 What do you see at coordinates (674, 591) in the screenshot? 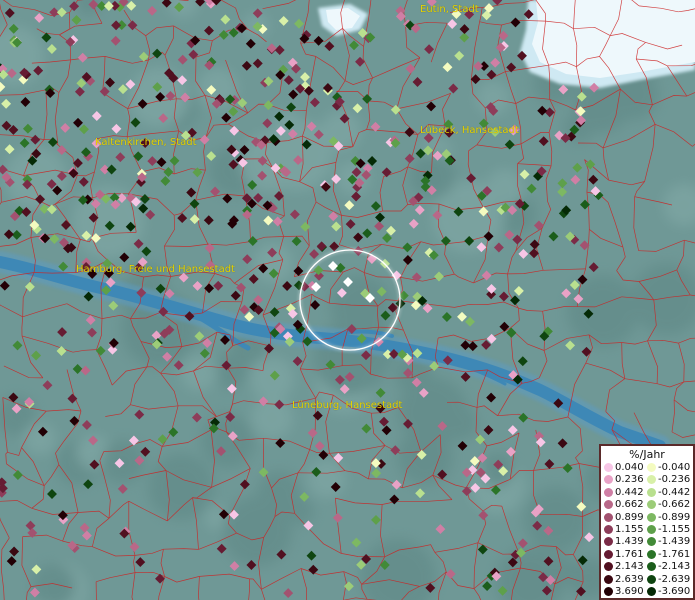
I see `legend-label-negative: -3.690` at bounding box center [674, 591].